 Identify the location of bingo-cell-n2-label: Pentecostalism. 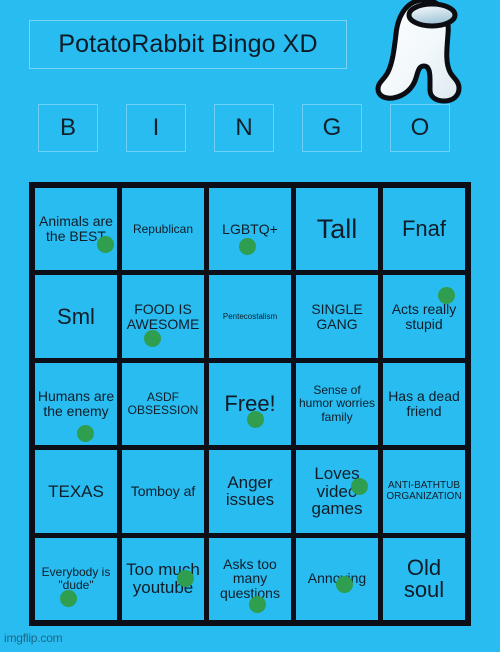
(250, 316).